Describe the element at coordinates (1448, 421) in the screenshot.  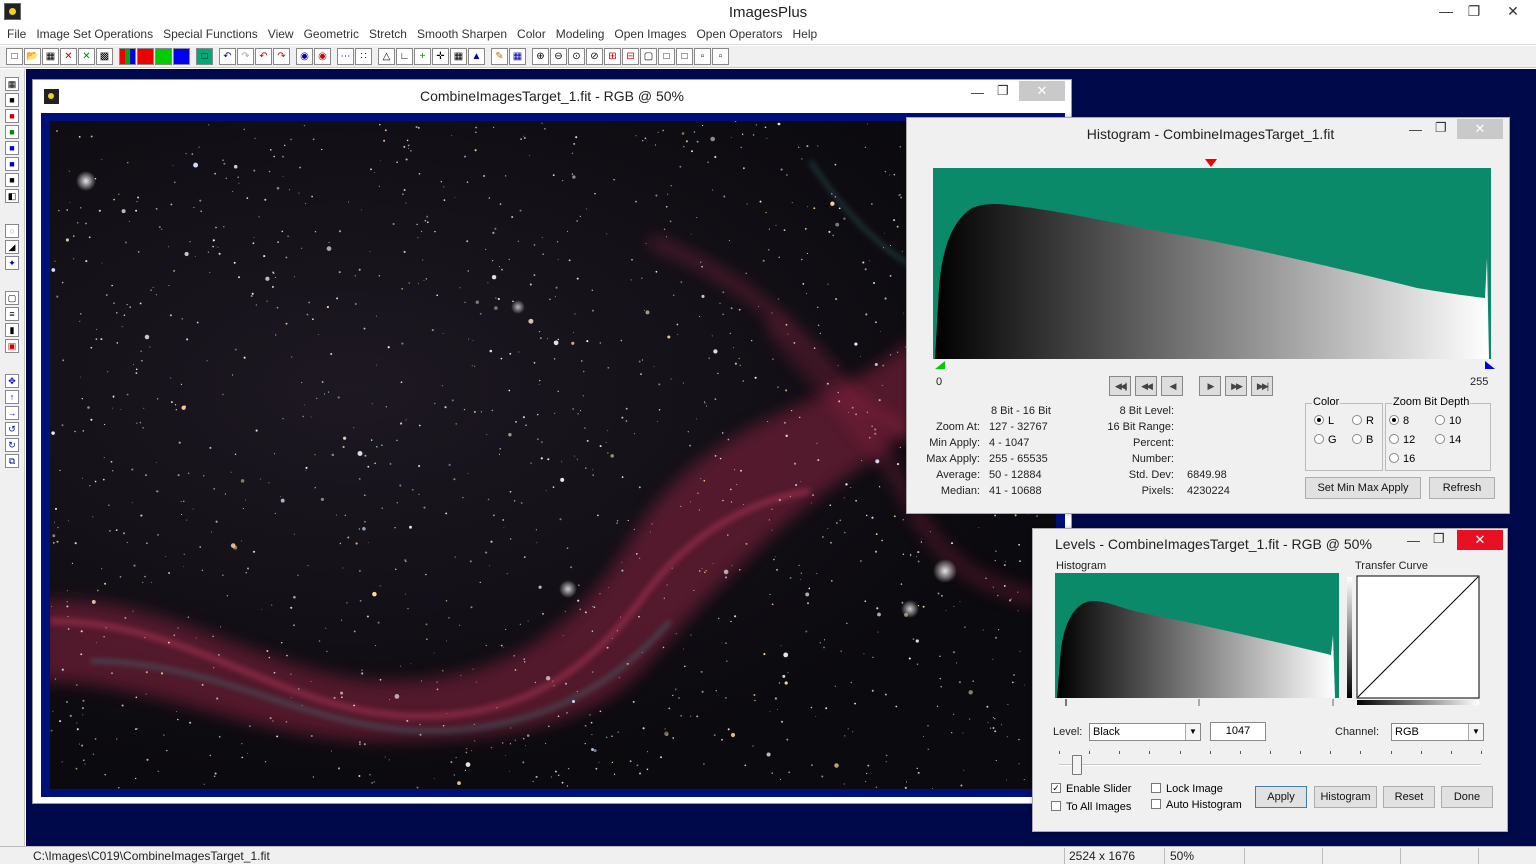
I see `zoom-radio-10: 10` at that location.